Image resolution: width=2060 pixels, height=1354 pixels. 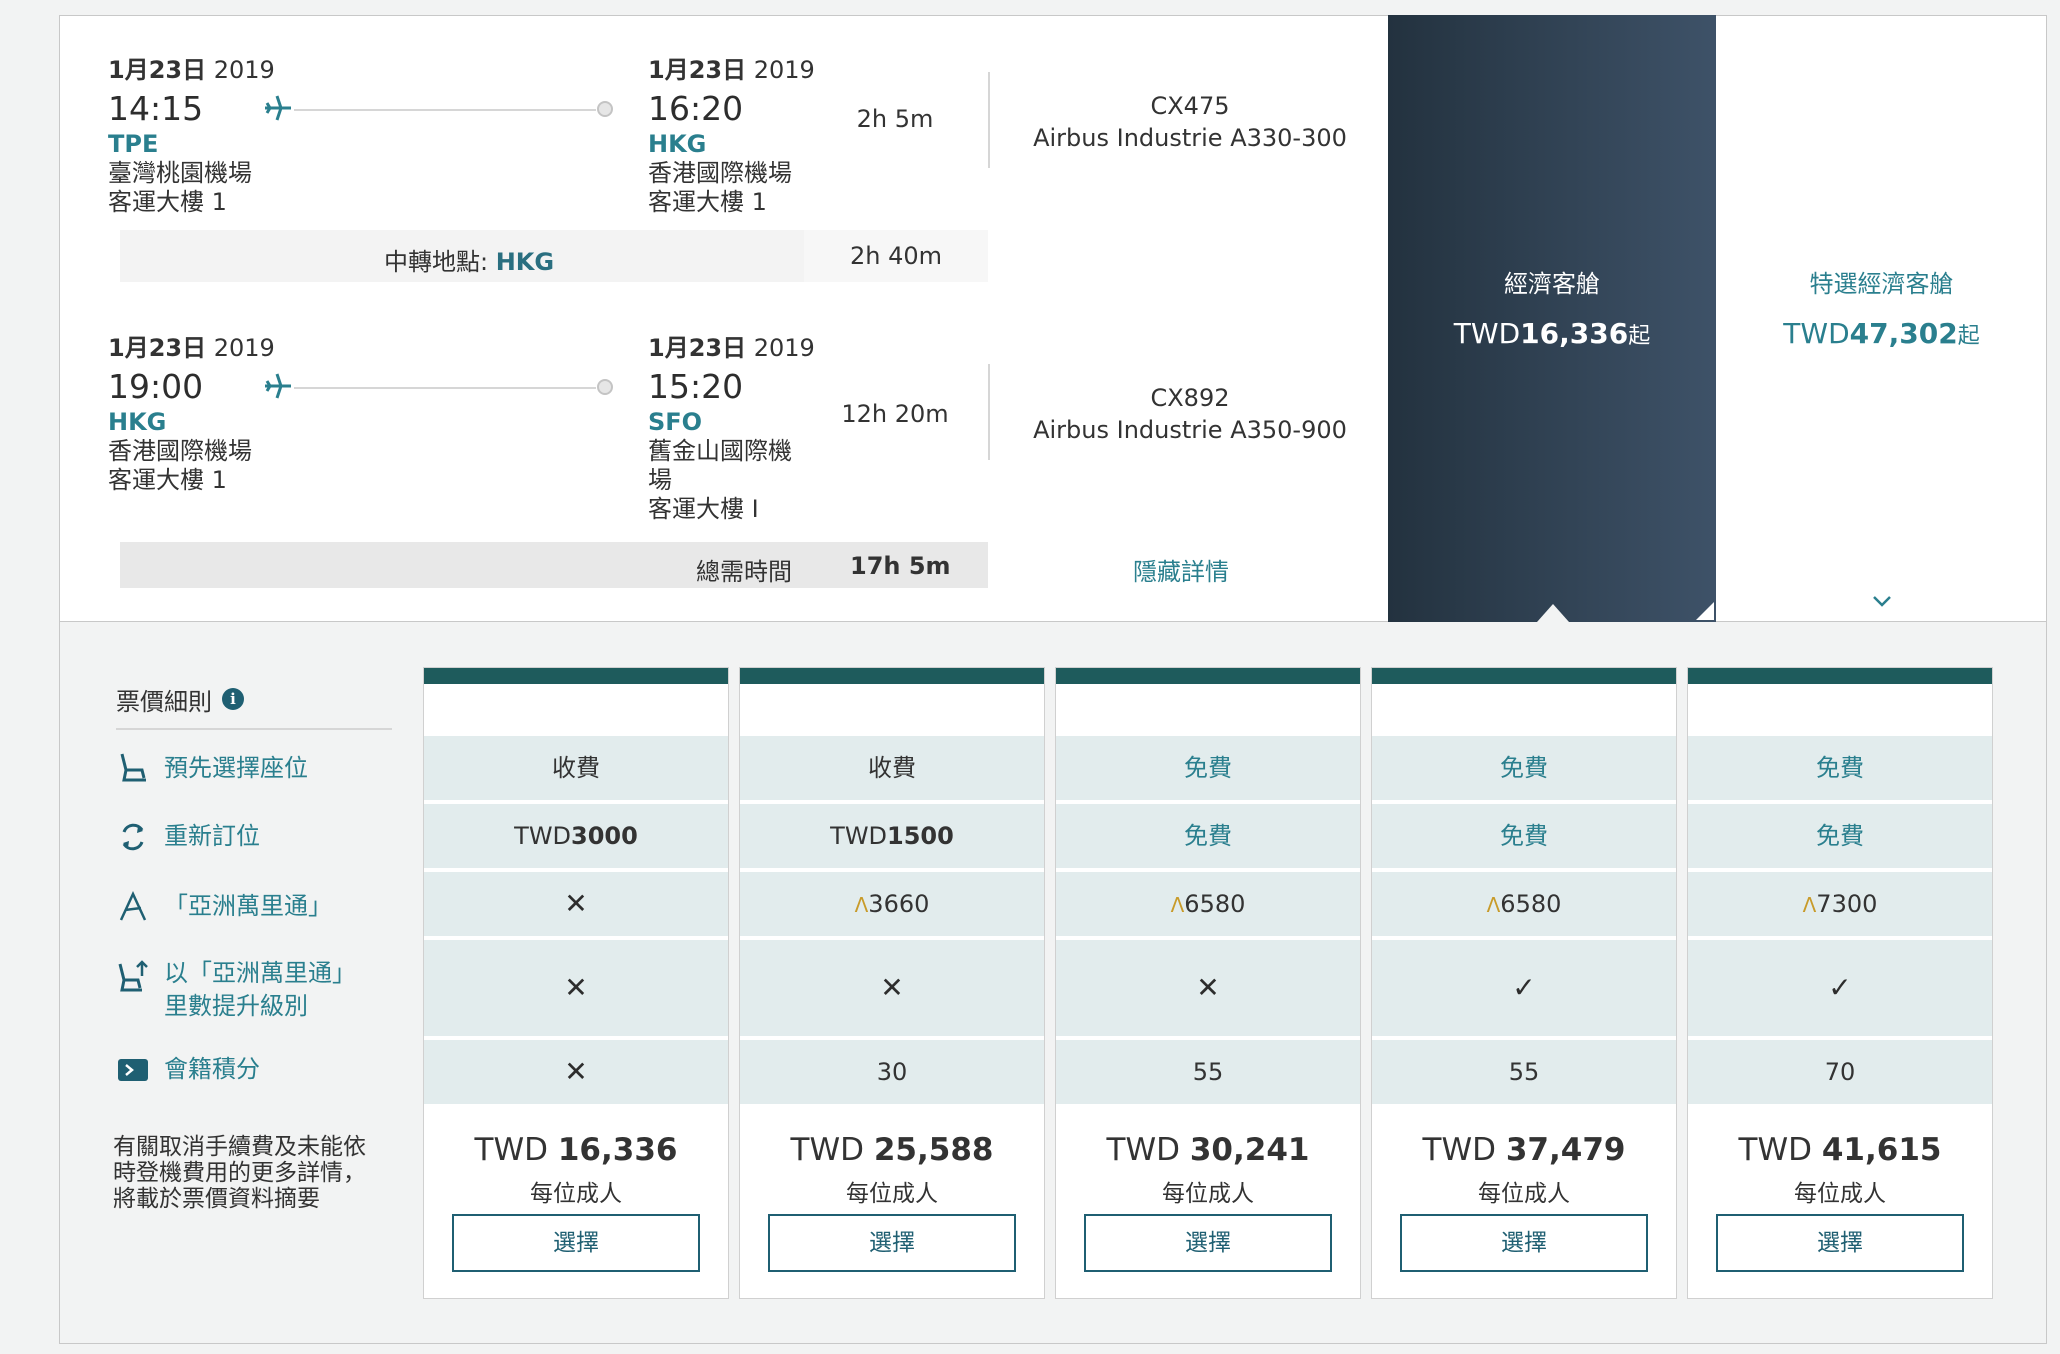 What do you see at coordinates (1181, 569) in the screenshot?
I see `hide-details-link: 隱藏詳情` at bounding box center [1181, 569].